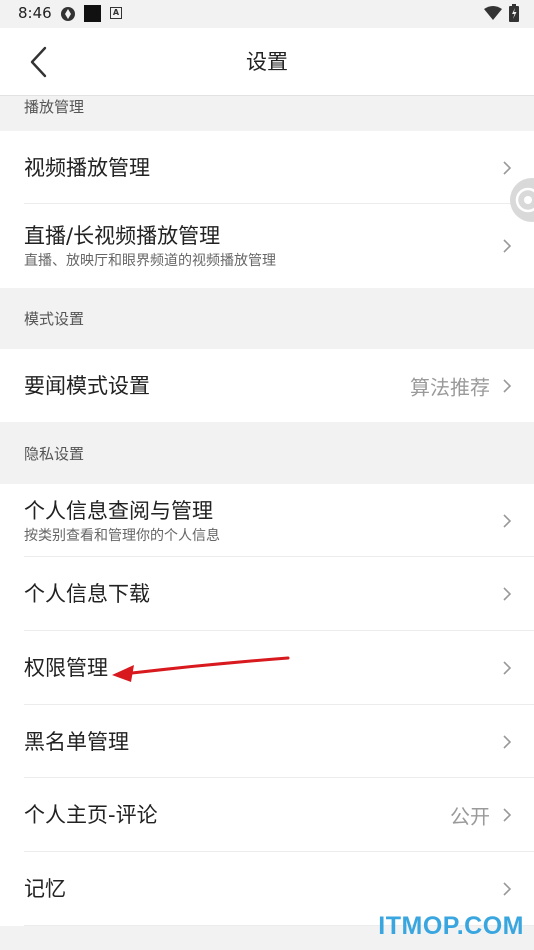 Image resolution: width=534 pixels, height=950 pixels. Describe the element at coordinates (45, 889) in the screenshot. I see `row-title: 记忆` at that location.